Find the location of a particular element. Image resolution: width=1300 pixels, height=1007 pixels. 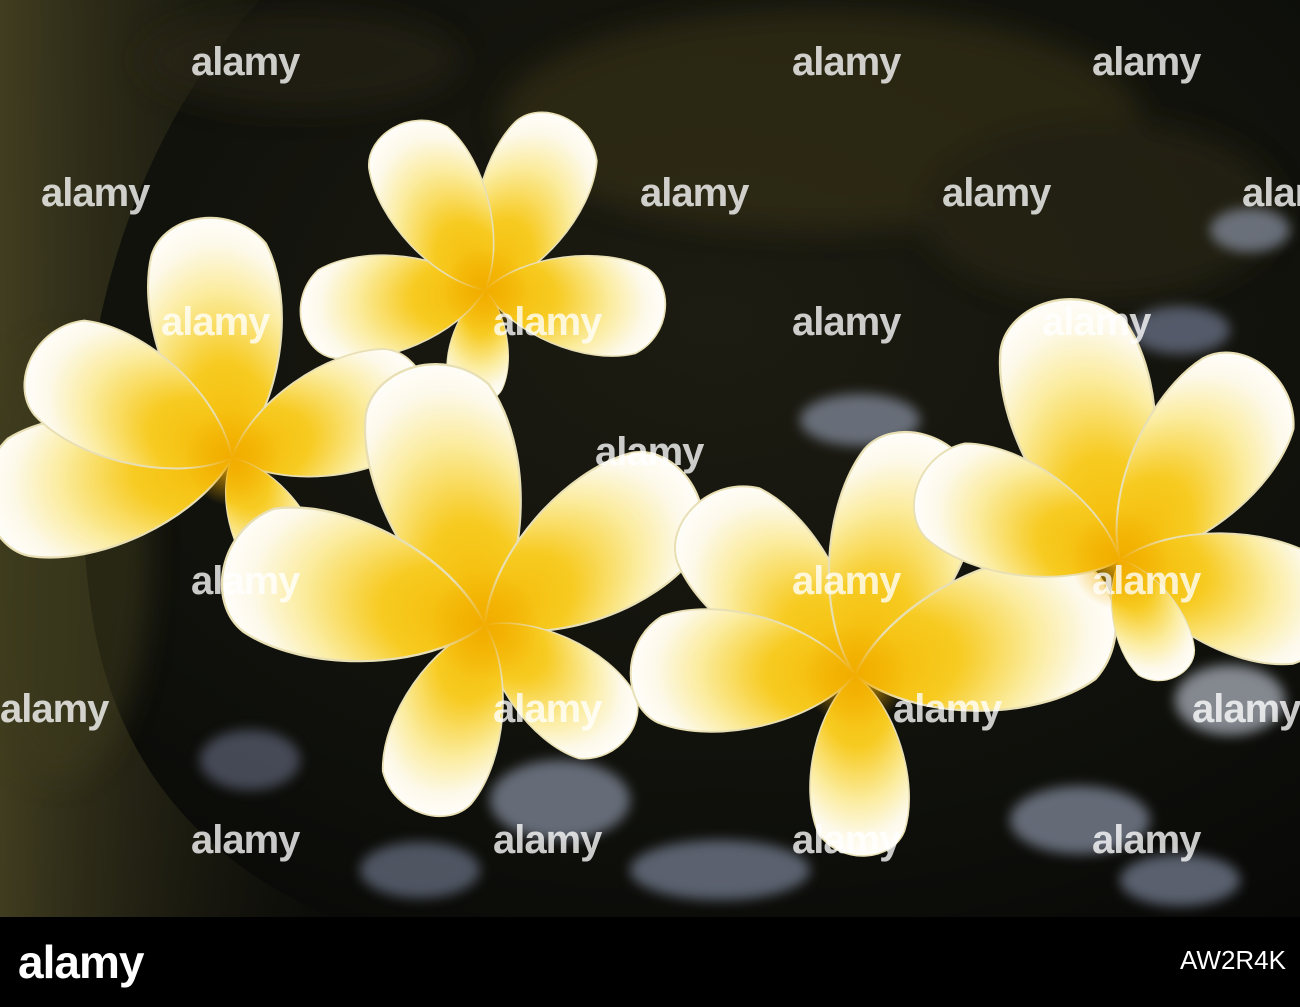

footer-bar: alamy AW2R4K is located at coordinates (650, 962).